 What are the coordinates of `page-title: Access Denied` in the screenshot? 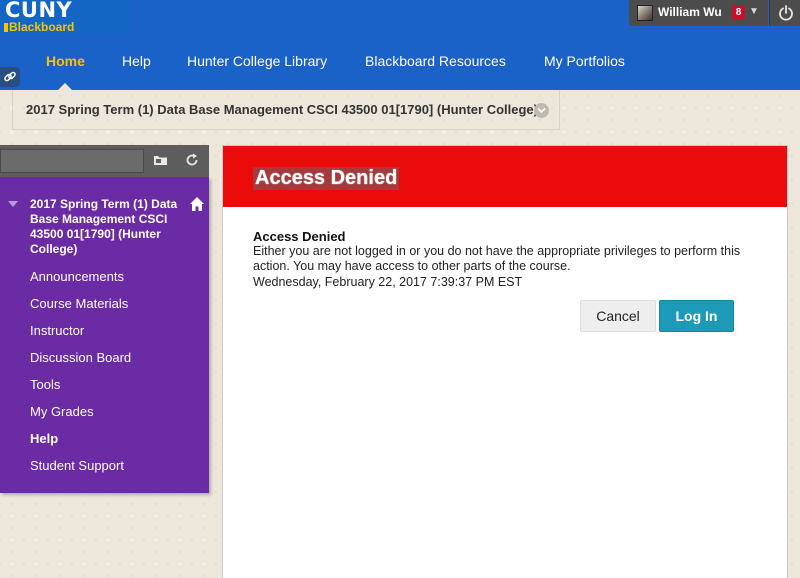 It's located at (326, 178).